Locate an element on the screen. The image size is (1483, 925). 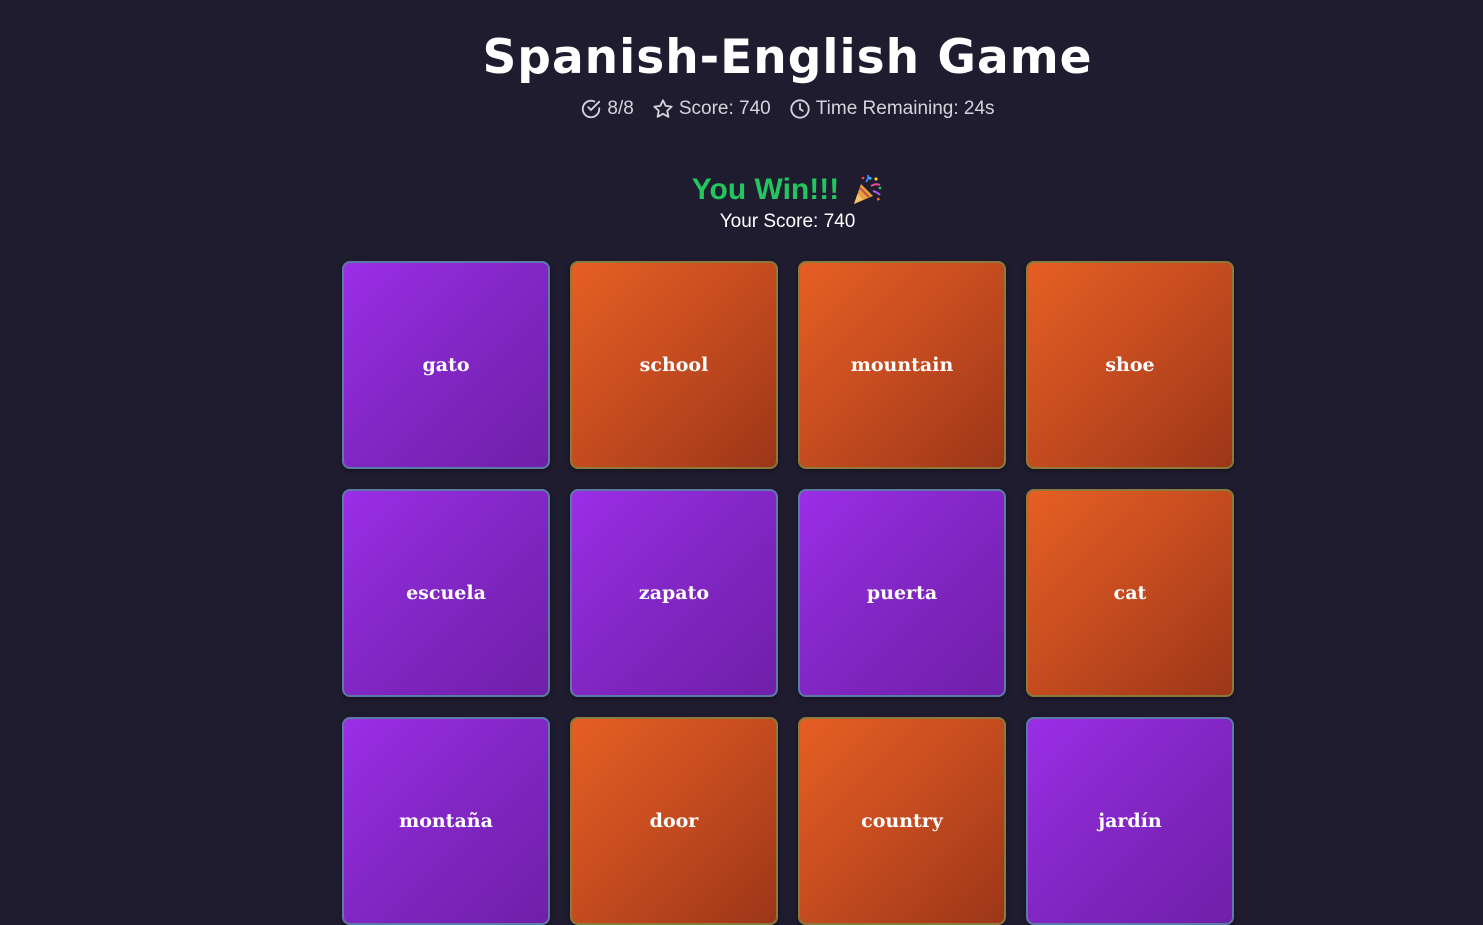
word-card: mountain is located at coordinates (902, 365).